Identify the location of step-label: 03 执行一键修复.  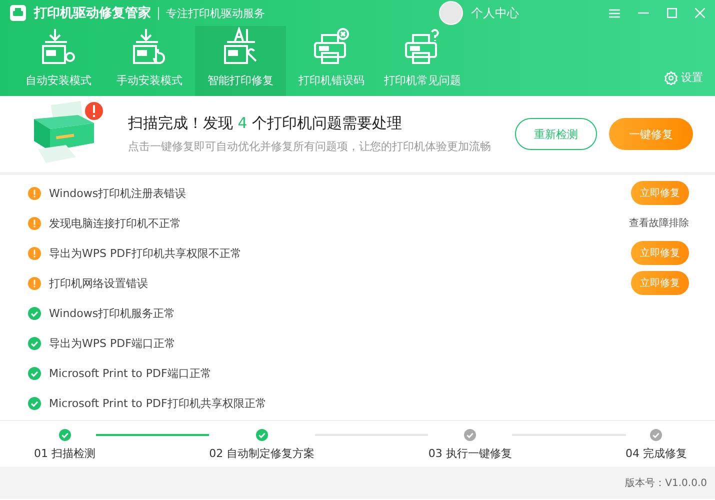
(470, 453).